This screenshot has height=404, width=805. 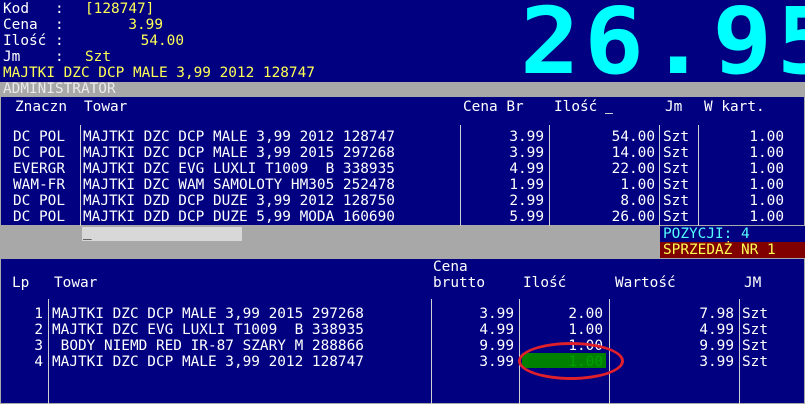 I want to click on row-towar: MAJTKI DZC EVG LUXLI T1009 B 338935, so click(x=239, y=169).